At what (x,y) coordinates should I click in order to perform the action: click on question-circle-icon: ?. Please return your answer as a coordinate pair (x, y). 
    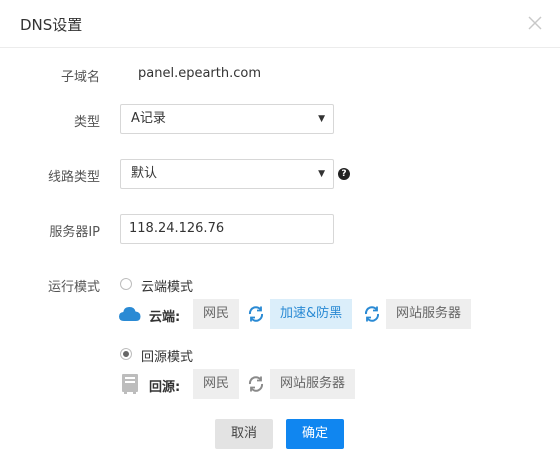
    Looking at the image, I should click on (344, 174).